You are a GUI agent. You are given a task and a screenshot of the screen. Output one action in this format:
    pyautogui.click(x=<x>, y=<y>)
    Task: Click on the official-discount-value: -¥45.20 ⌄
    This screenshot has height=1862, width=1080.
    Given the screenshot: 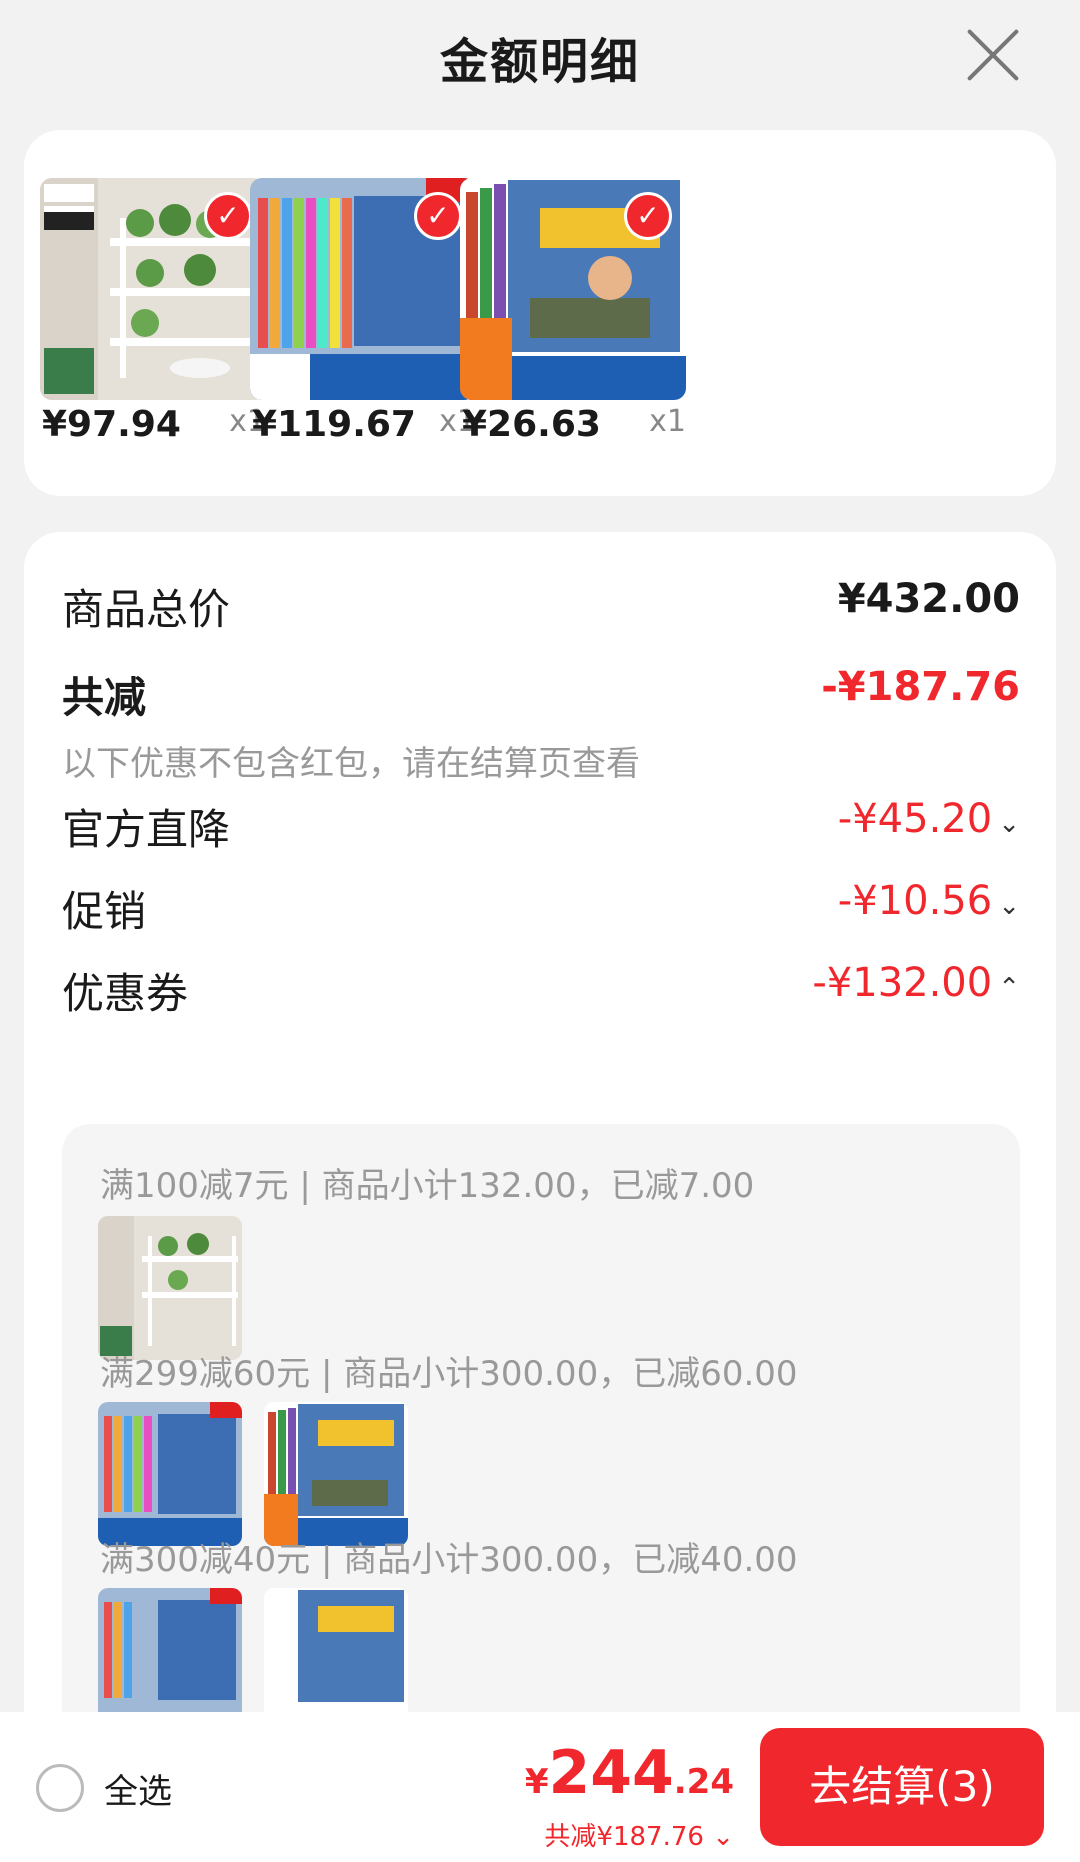 What is the action you would take?
    pyautogui.click(x=928, y=819)
    